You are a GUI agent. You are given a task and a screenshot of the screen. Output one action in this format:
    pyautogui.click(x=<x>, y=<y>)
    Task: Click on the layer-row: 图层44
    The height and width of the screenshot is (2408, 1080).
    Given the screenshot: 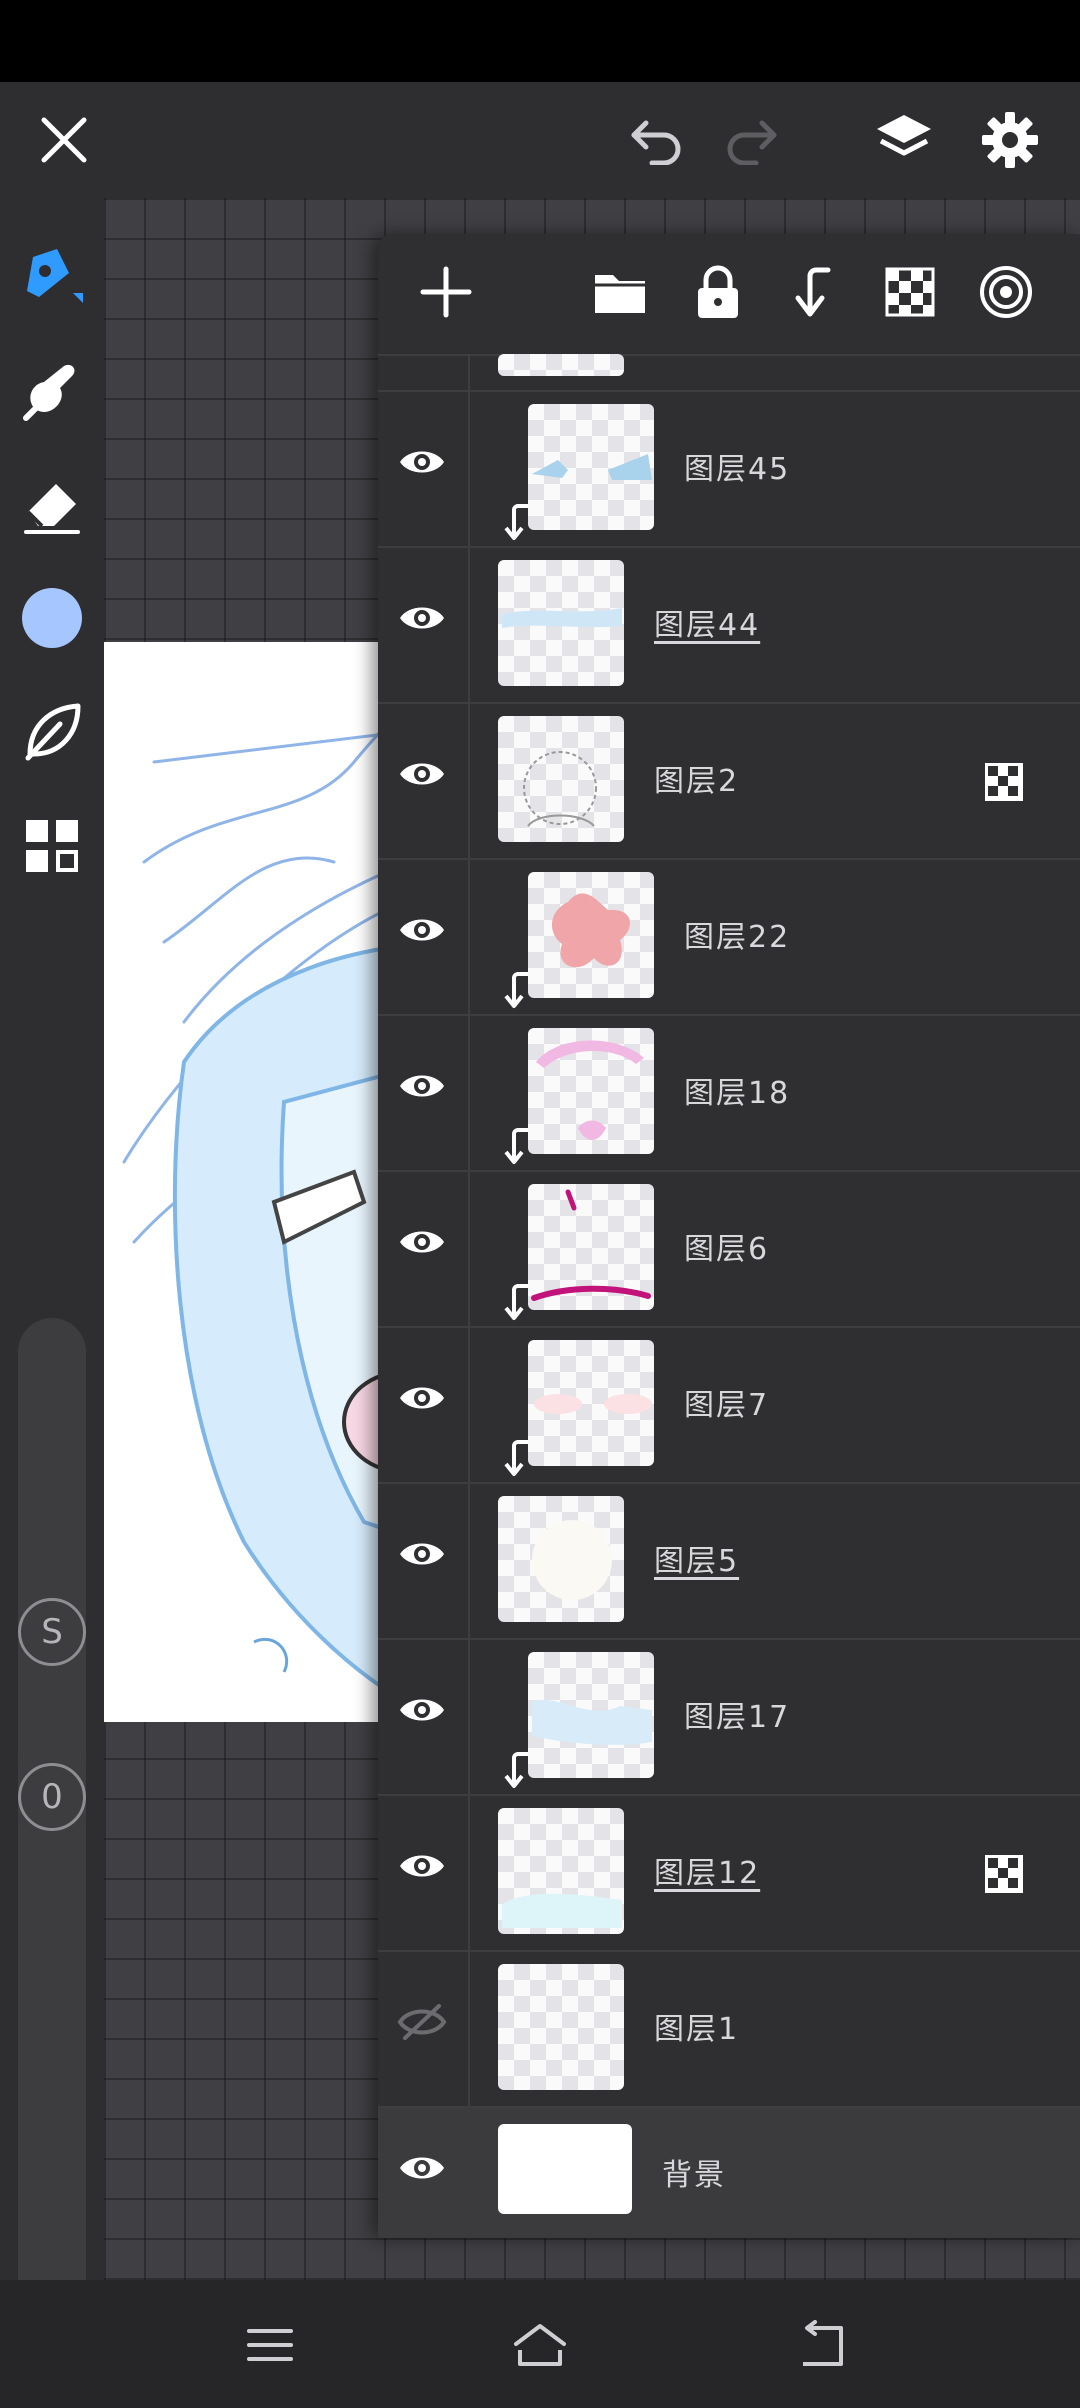 What is the action you would take?
    pyautogui.click(x=729, y=626)
    